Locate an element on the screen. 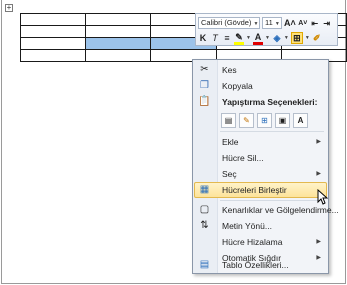 This screenshot has height=285, width=347. scissors-icon: ✂ is located at coordinates (204, 69).